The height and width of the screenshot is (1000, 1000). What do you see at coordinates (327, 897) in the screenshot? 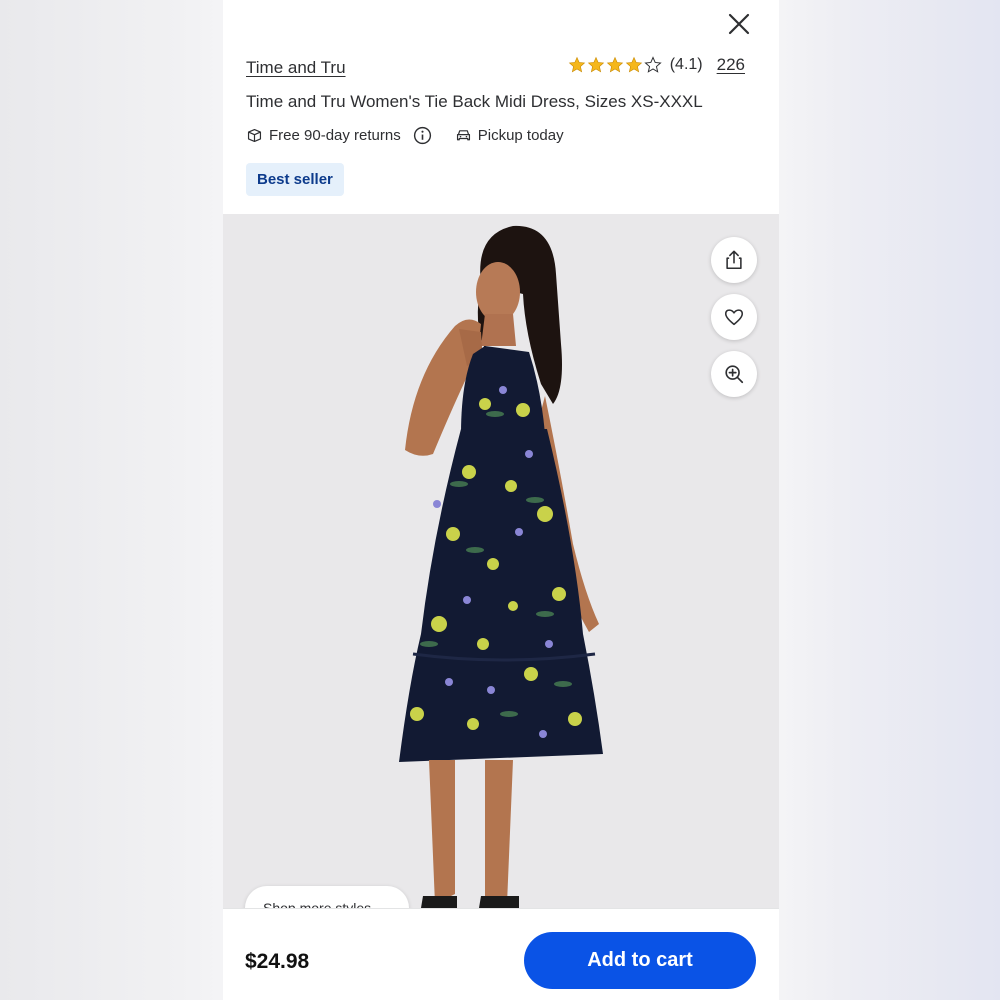
I see `shop-more-chip: Shop more styles` at bounding box center [327, 897].